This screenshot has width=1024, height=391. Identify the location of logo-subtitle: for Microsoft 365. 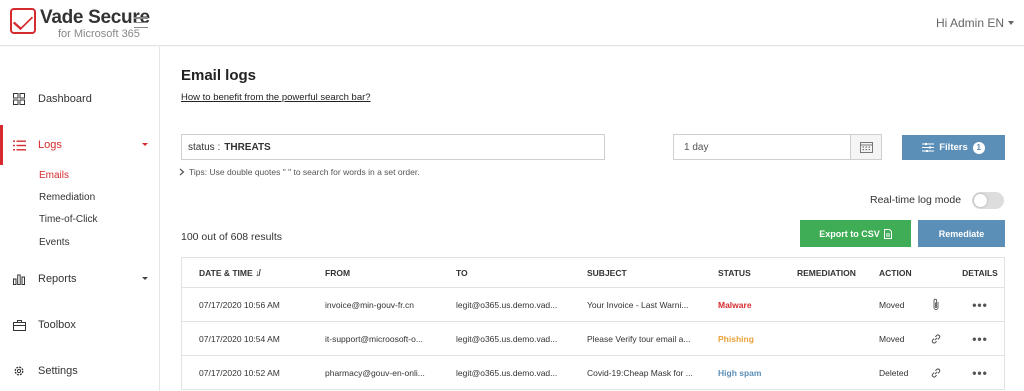
(99, 34).